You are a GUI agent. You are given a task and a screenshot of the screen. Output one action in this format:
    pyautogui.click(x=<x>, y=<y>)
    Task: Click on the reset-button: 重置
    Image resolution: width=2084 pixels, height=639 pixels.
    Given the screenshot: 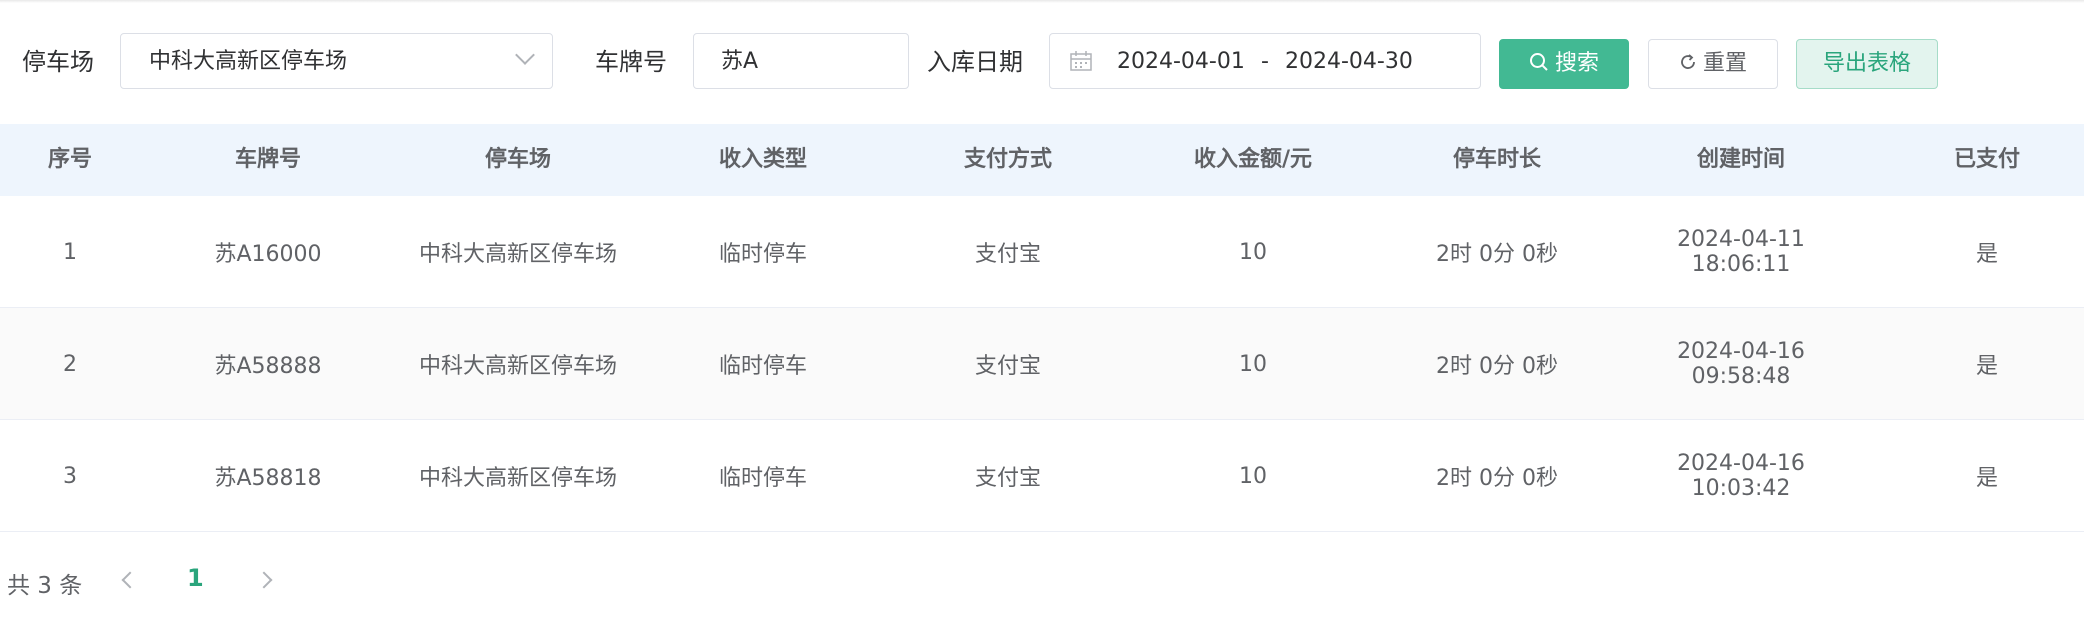 What is the action you would take?
    pyautogui.click(x=1713, y=64)
    